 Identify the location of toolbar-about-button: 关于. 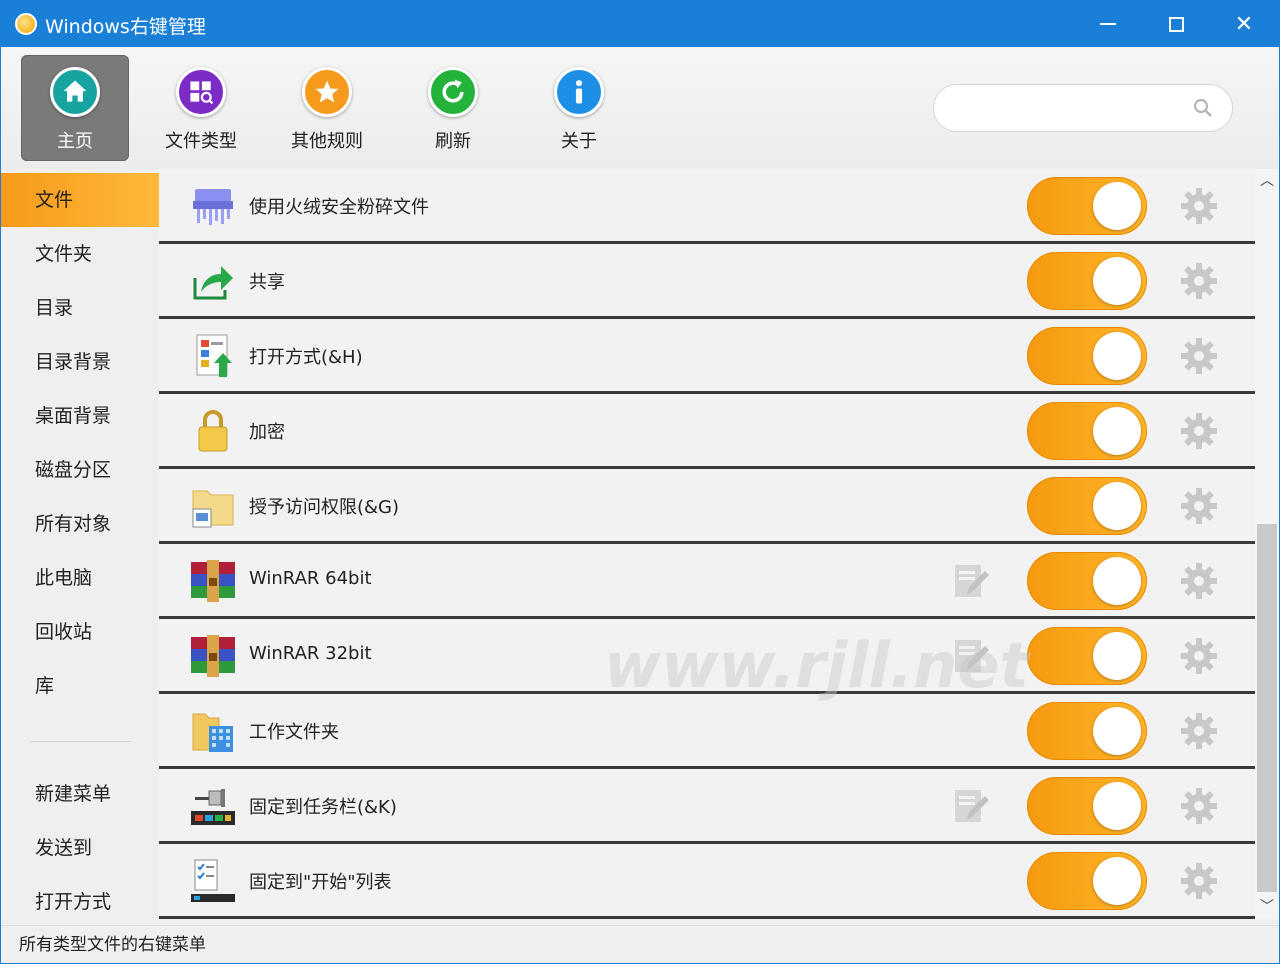
(579, 108).